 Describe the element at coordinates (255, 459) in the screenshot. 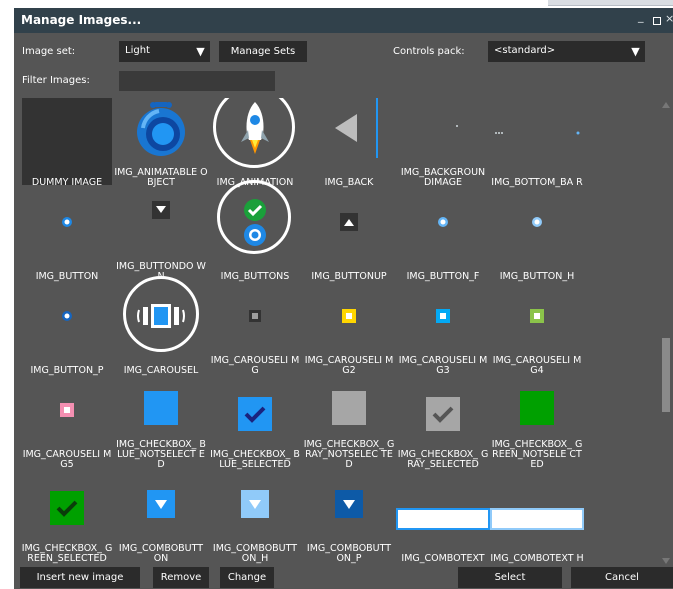

I see `image-name: IMG_CHECKBOX_ BLUE_SELECTED` at that location.